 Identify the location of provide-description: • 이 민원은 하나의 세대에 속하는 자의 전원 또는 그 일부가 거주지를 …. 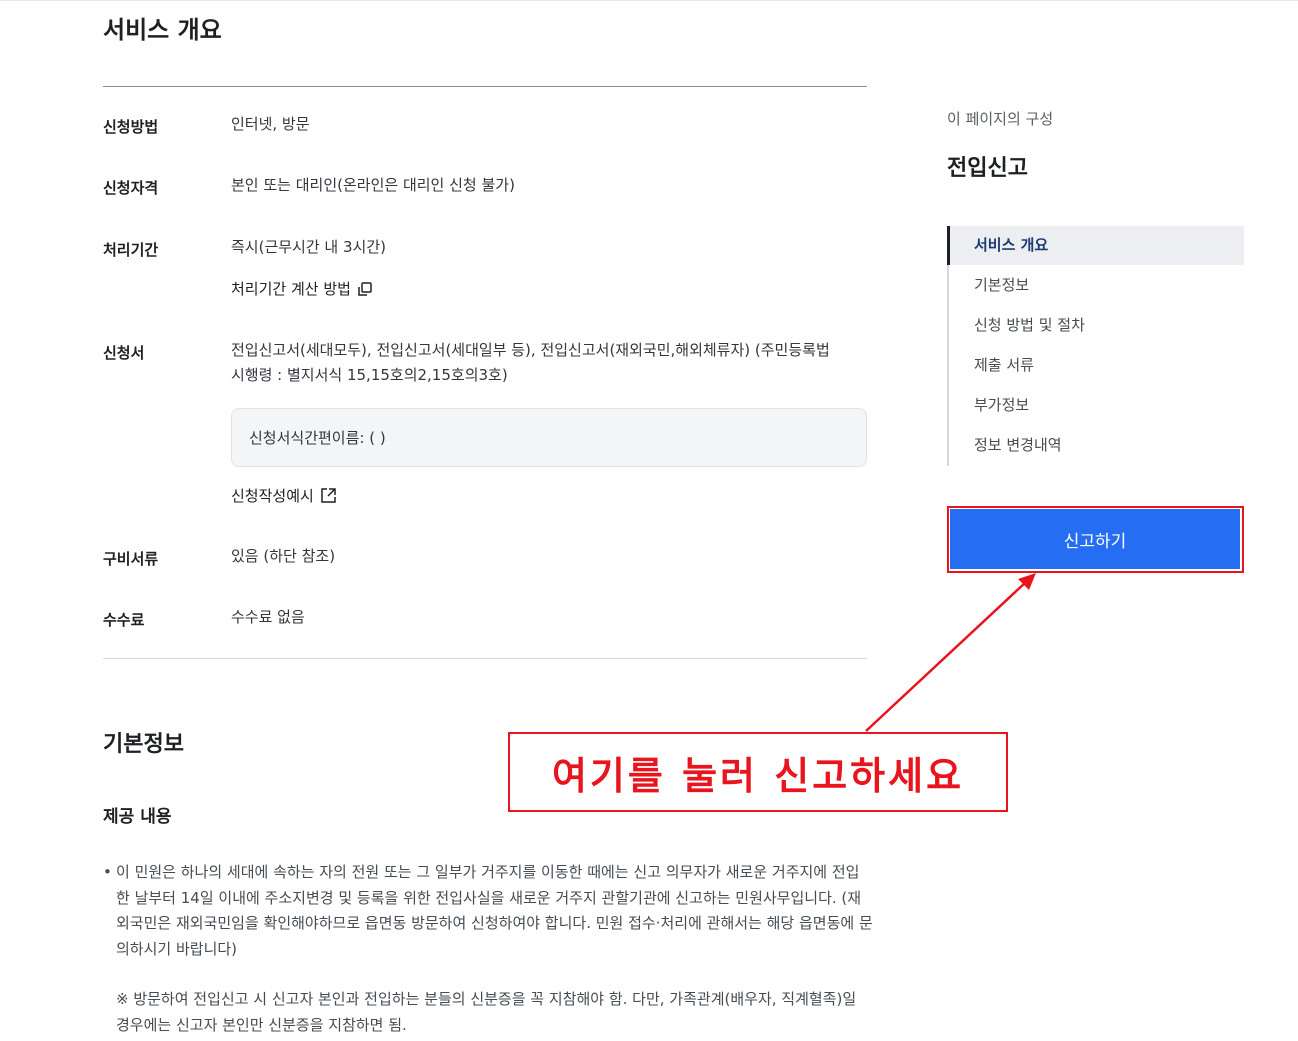
(488, 949).